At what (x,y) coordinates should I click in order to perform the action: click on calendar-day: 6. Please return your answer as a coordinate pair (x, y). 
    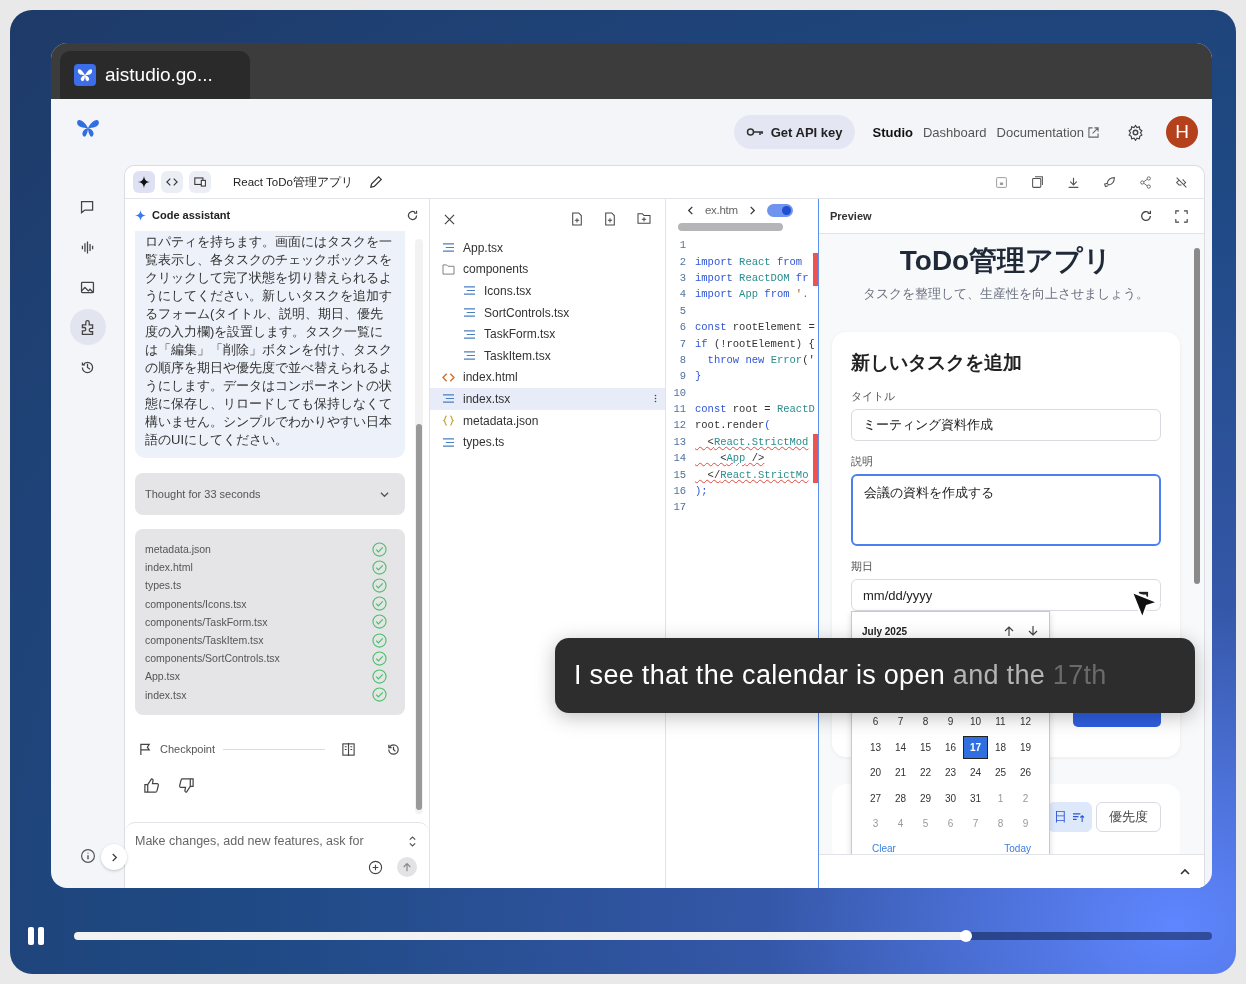
    Looking at the image, I should click on (875, 721).